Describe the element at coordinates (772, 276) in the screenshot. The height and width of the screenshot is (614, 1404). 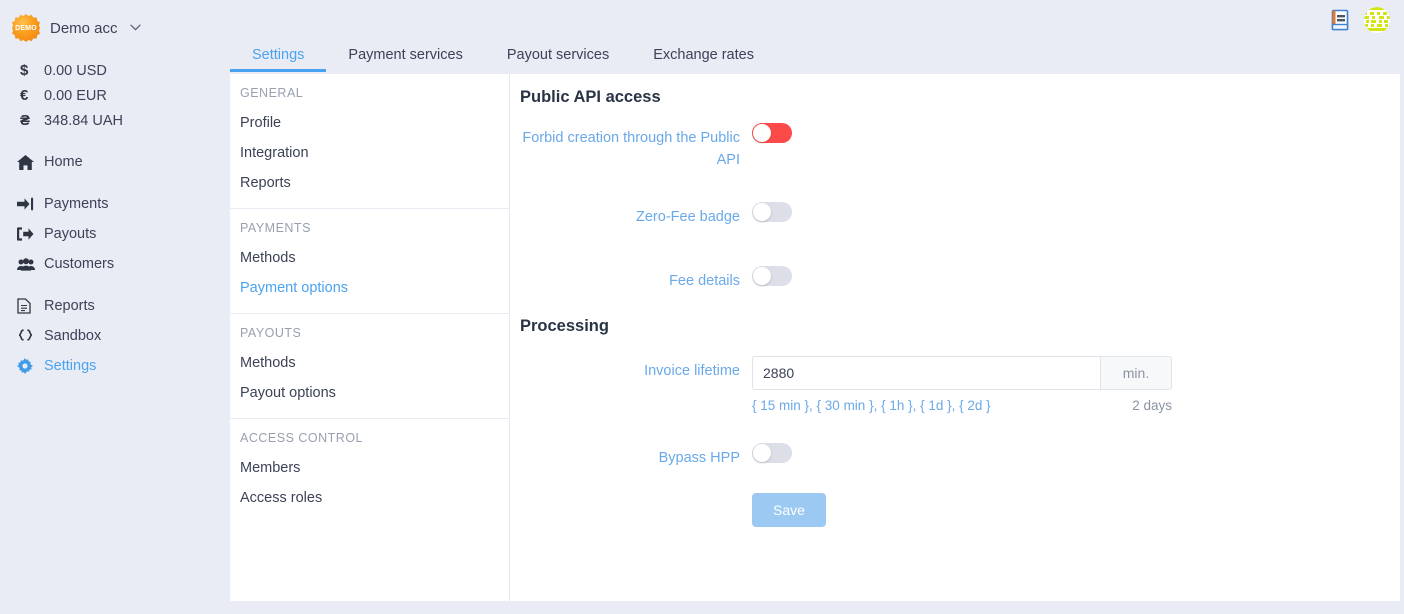
I see `toggle-fee-details` at that location.